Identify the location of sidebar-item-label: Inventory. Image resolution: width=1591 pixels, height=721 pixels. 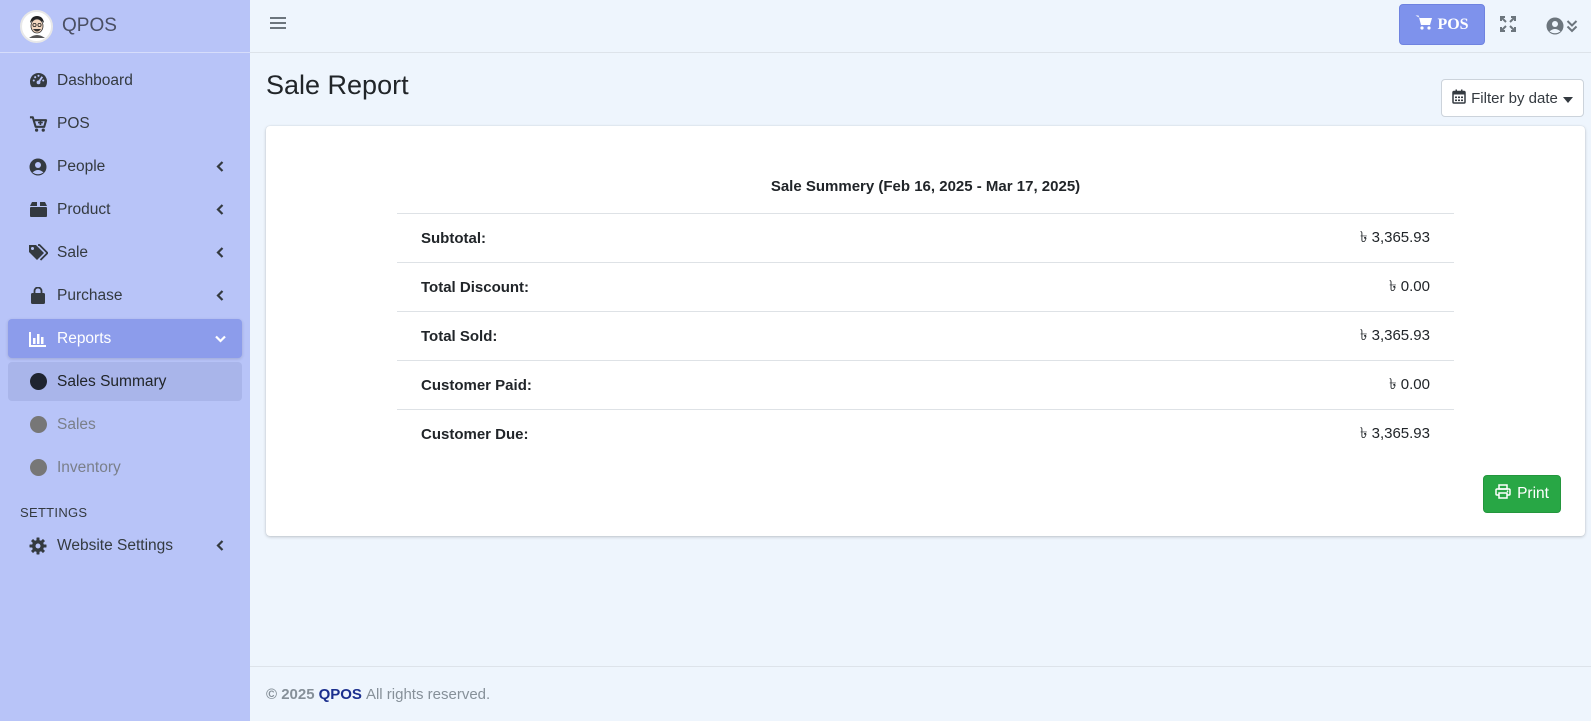
(89, 467).